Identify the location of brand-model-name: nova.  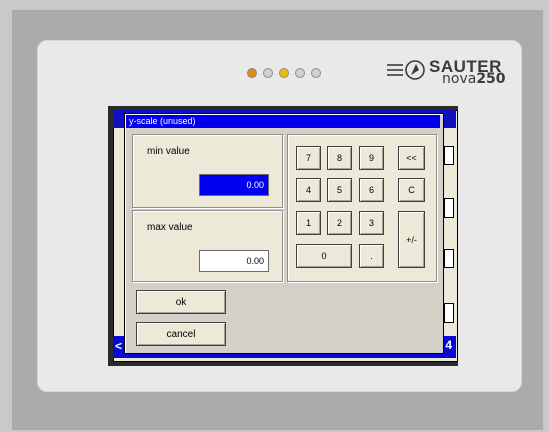
(459, 79).